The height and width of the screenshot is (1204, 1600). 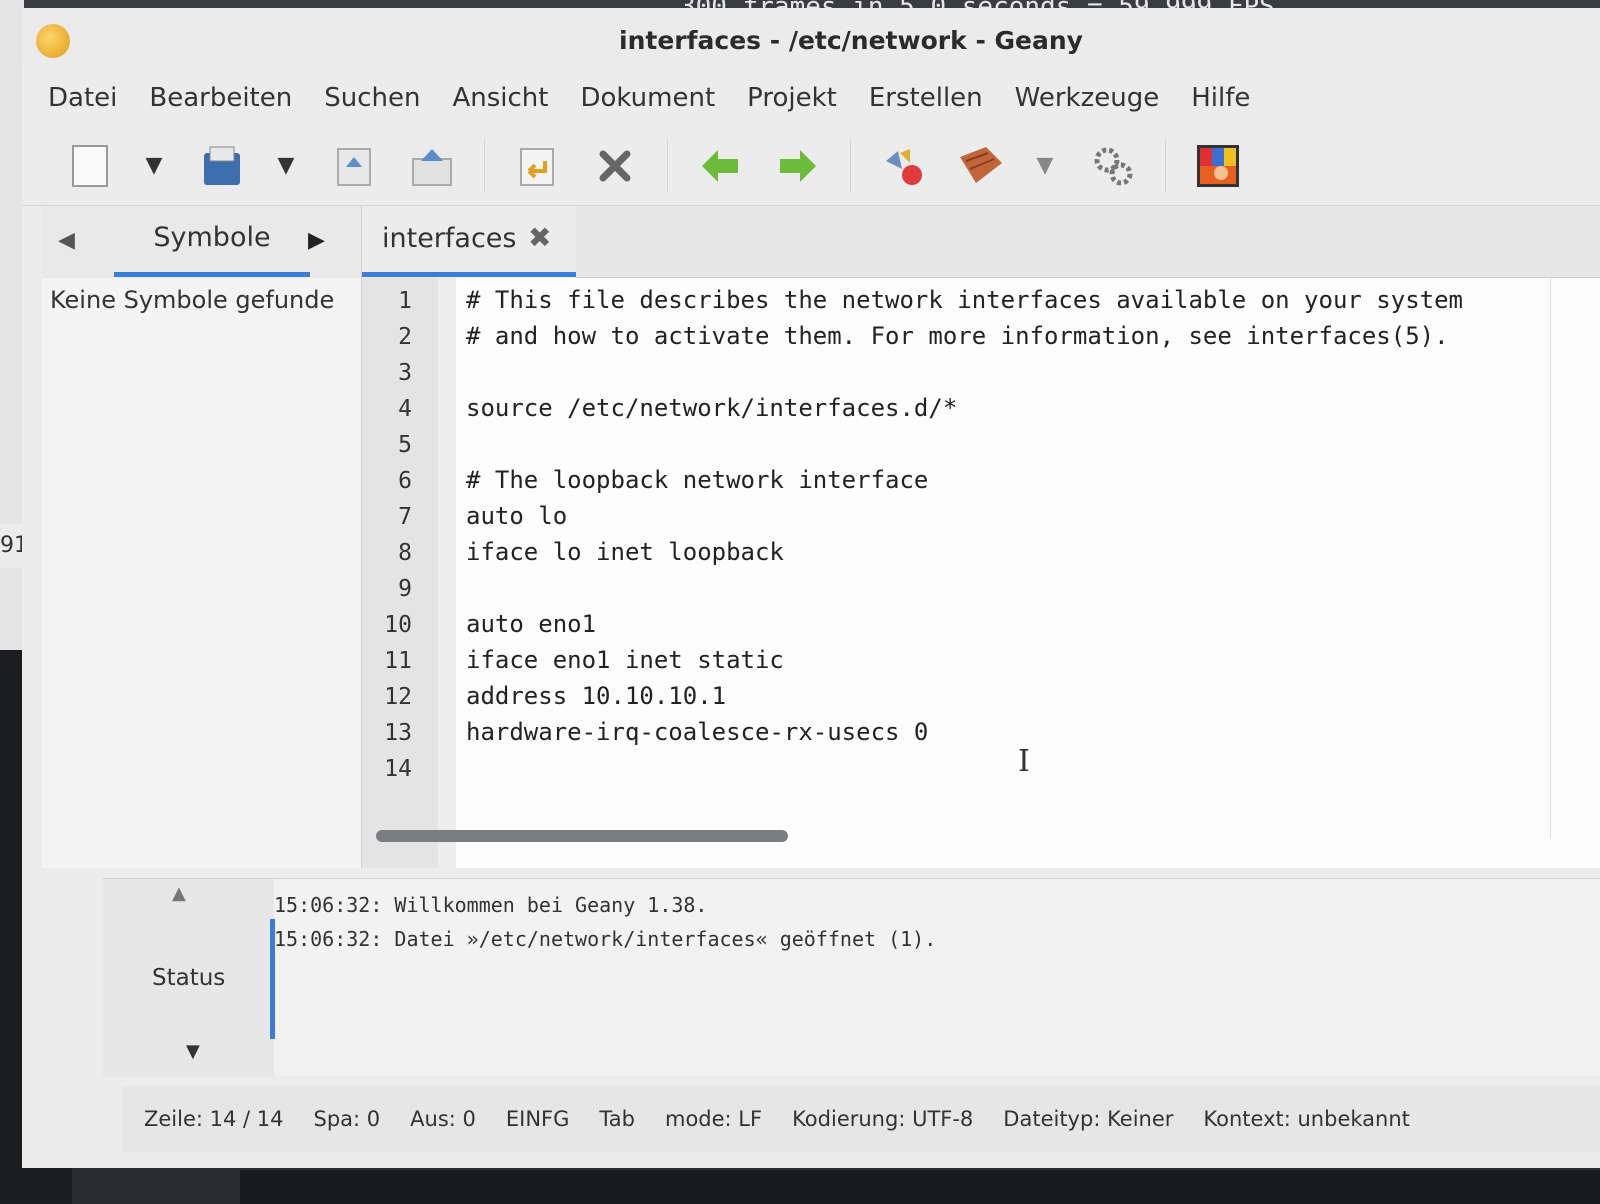 I want to click on sidebar-tabs: ◀ Symbole ▶, so click(x=201, y=242).